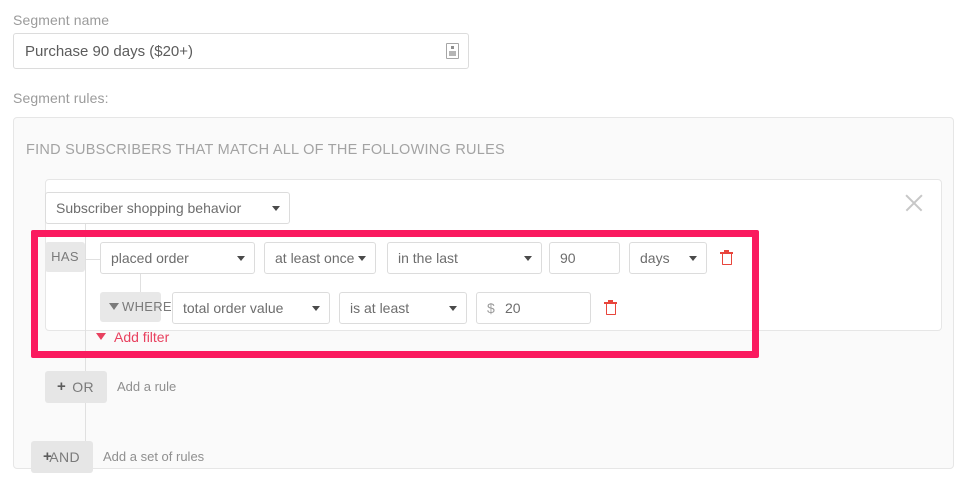  I want to click on filter-value: 20, so click(513, 308).